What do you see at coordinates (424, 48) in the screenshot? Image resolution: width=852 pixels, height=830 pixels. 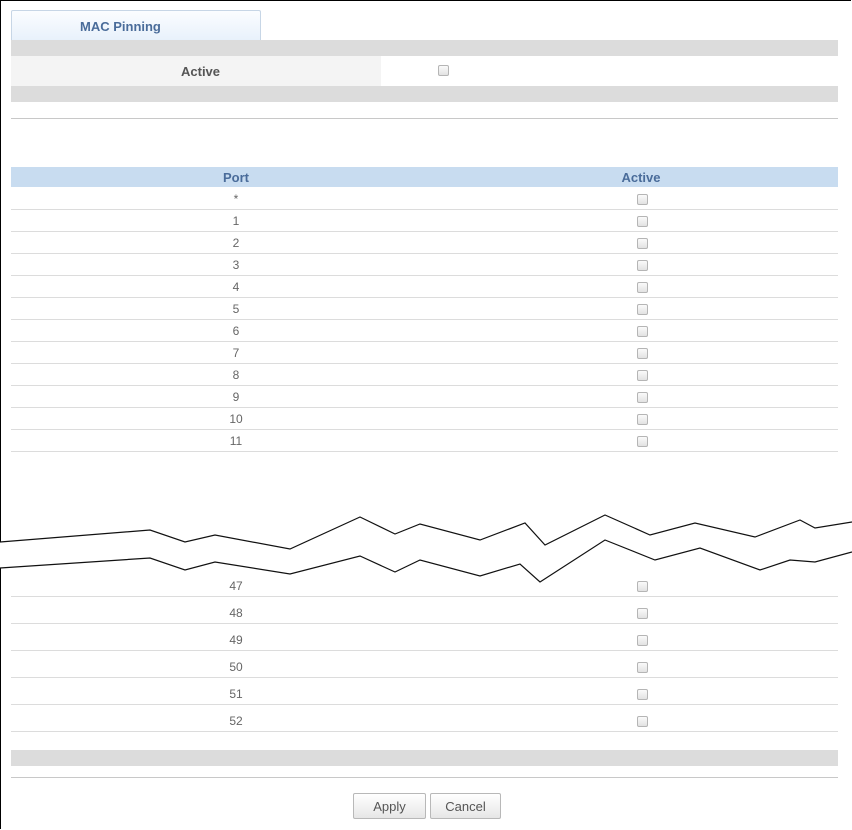 I see `section-header-bar` at bounding box center [424, 48].